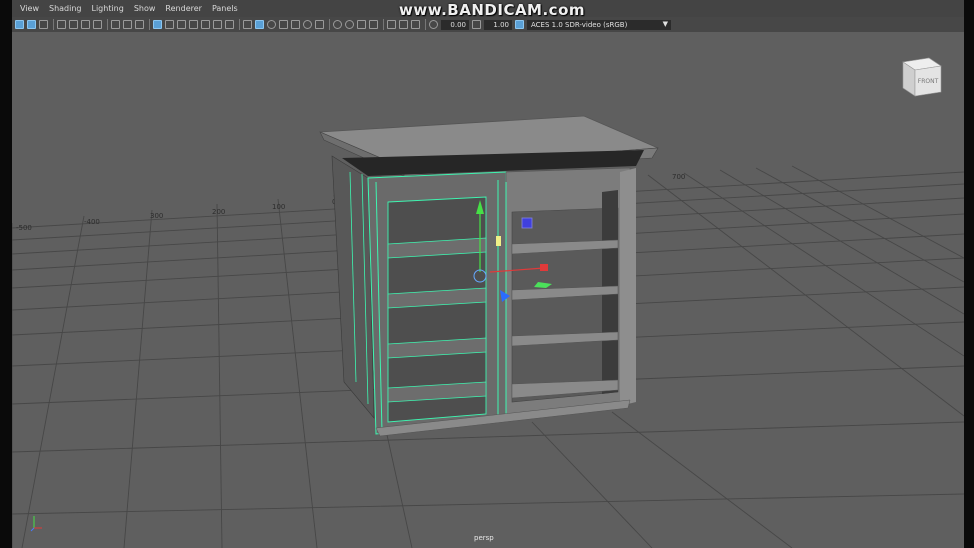 The width and height of the screenshot is (974, 548). Describe the element at coordinates (29, 8) in the screenshot. I see `menu-view: View` at that location.